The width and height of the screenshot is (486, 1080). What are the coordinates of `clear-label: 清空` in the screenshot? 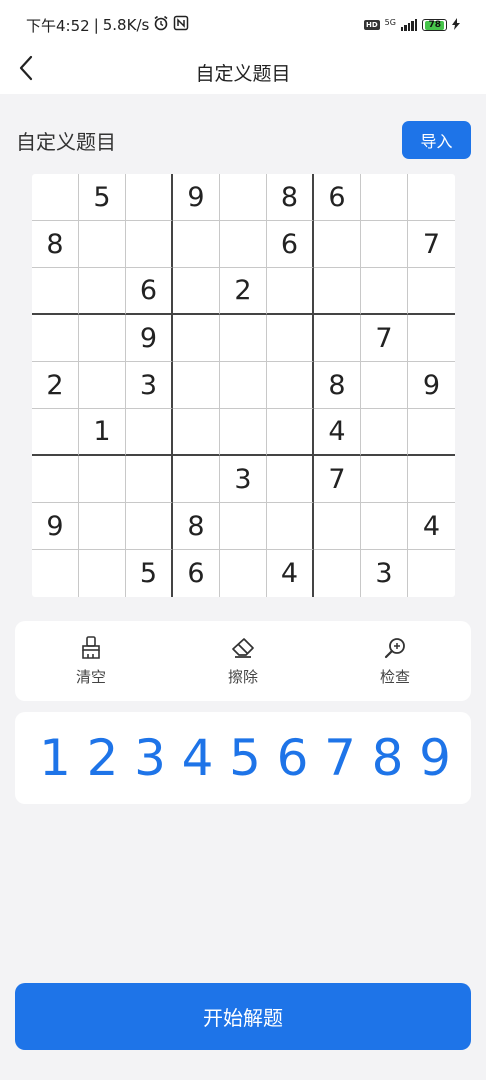 It's located at (90, 677).